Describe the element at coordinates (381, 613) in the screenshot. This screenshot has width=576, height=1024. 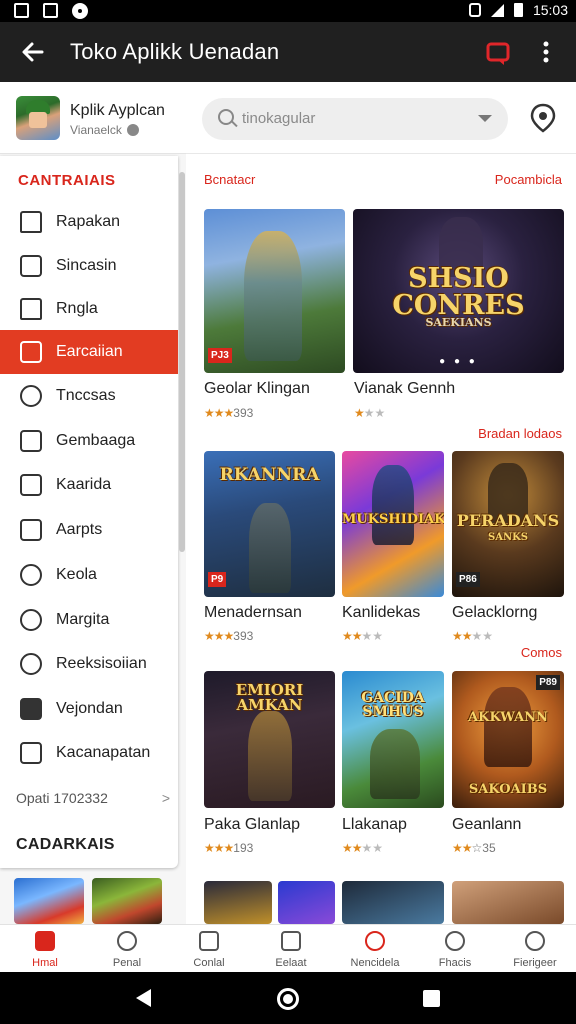
I see `game-title: Kanlidekas` at that location.